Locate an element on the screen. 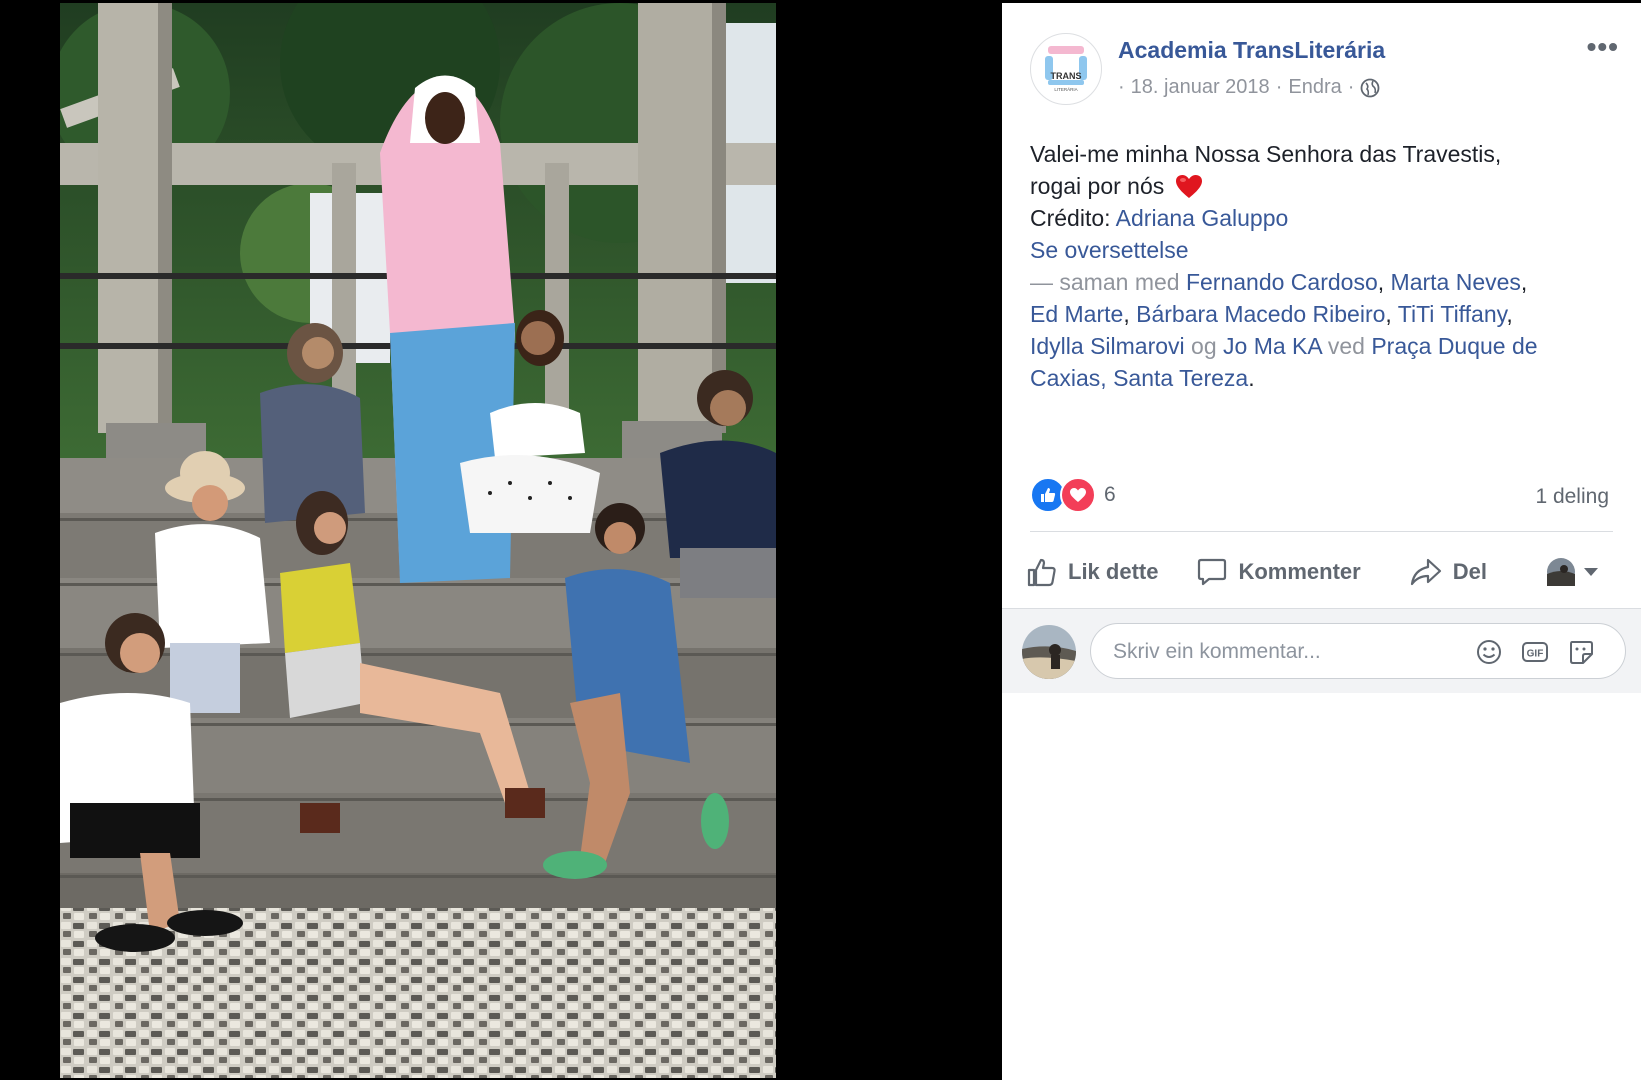  edited-label: Endra is located at coordinates (1314, 87).